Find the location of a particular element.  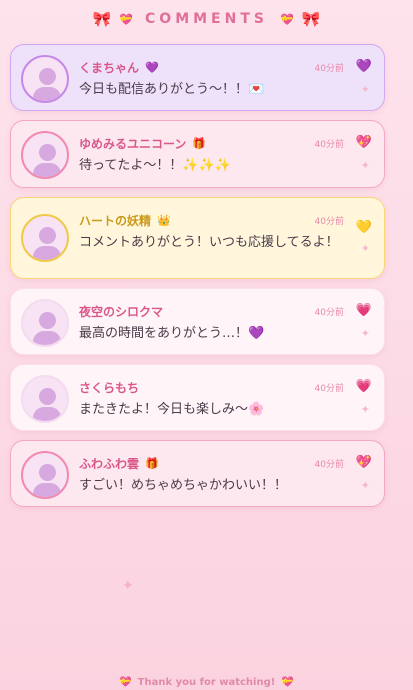

footer-text: Thank you for watching! is located at coordinates (206, 682).